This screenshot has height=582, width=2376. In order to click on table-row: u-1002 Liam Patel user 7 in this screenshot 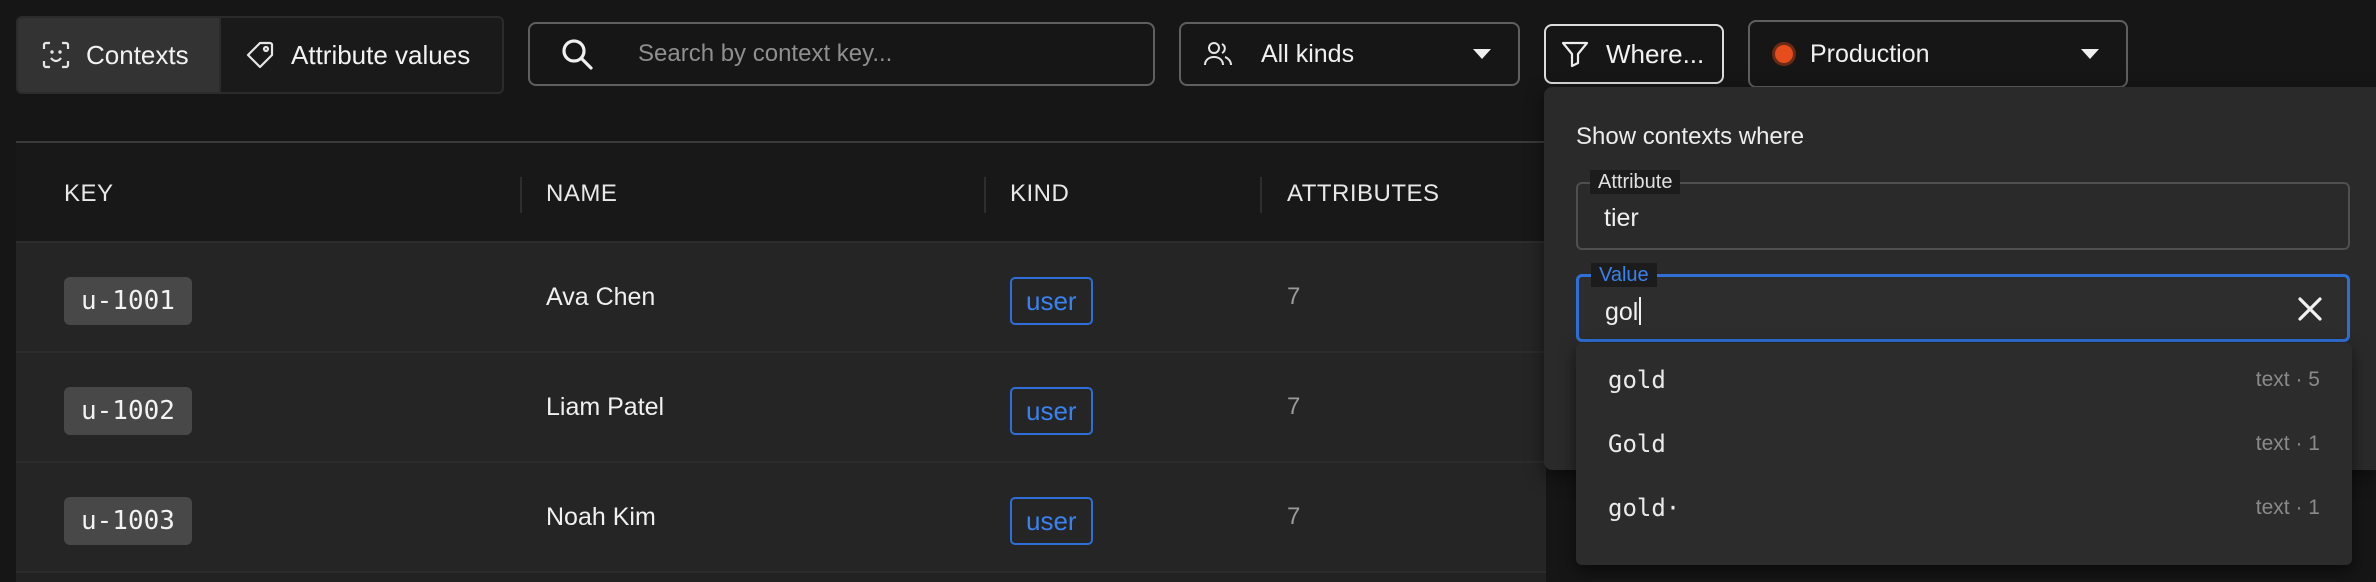, I will do `click(781, 408)`.